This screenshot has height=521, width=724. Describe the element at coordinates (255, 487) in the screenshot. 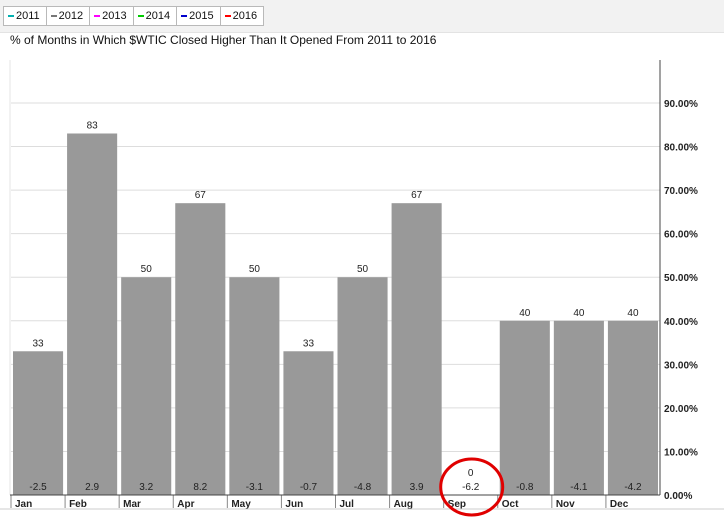

I see `avg-change-label: -3.1` at that location.